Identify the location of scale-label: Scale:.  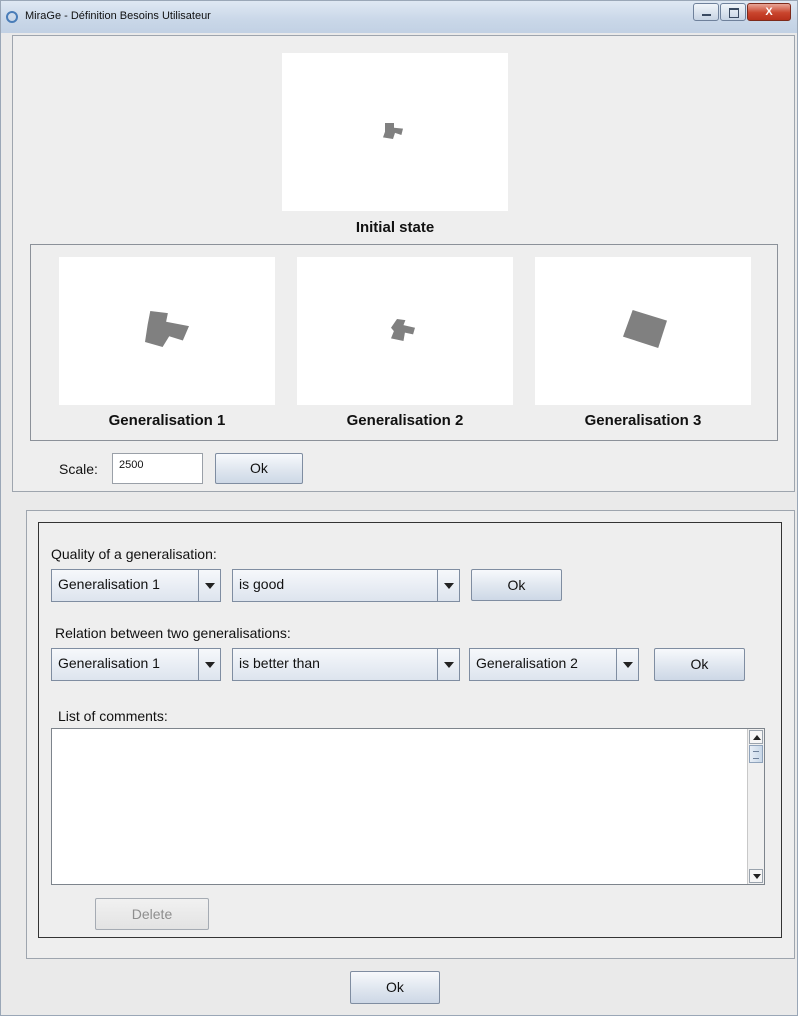
(78, 469).